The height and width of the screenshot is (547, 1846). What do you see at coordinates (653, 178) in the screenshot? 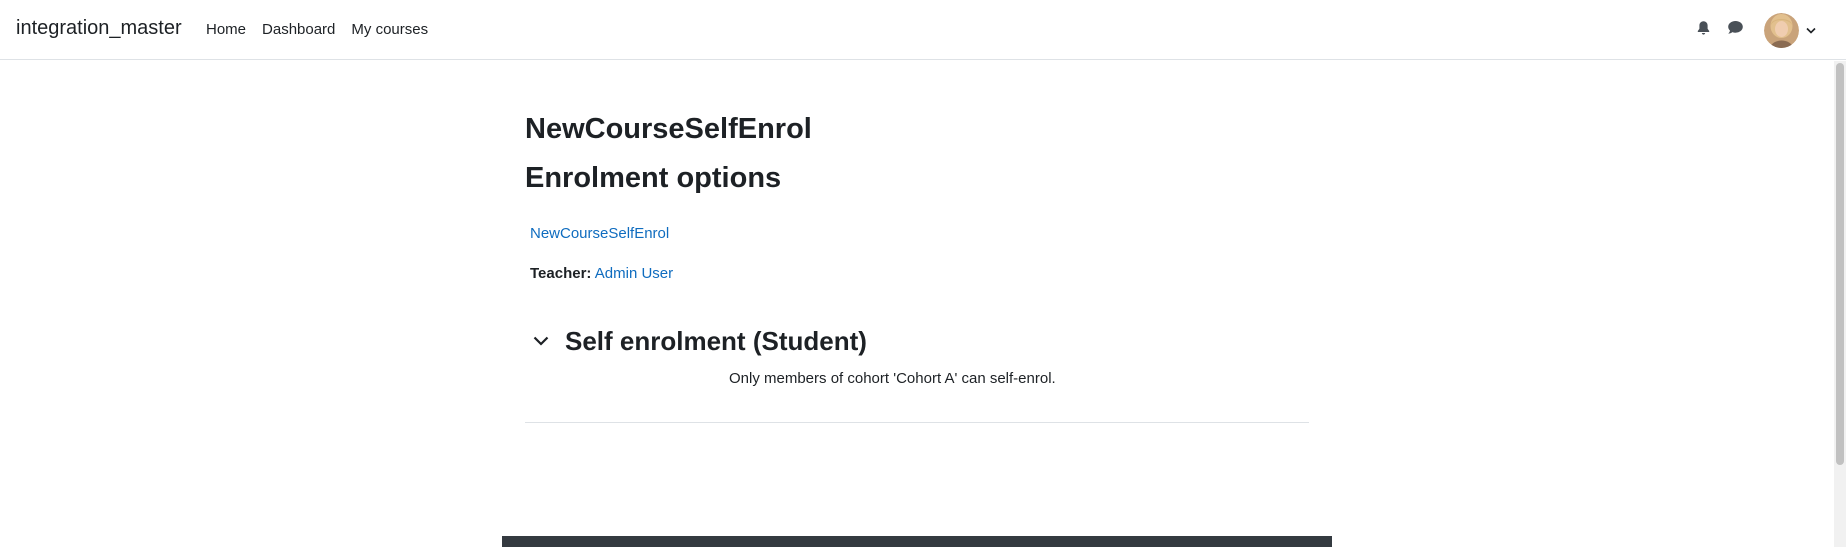
I see `page-subtitle: Enrolment options` at bounding box center [653, 178].